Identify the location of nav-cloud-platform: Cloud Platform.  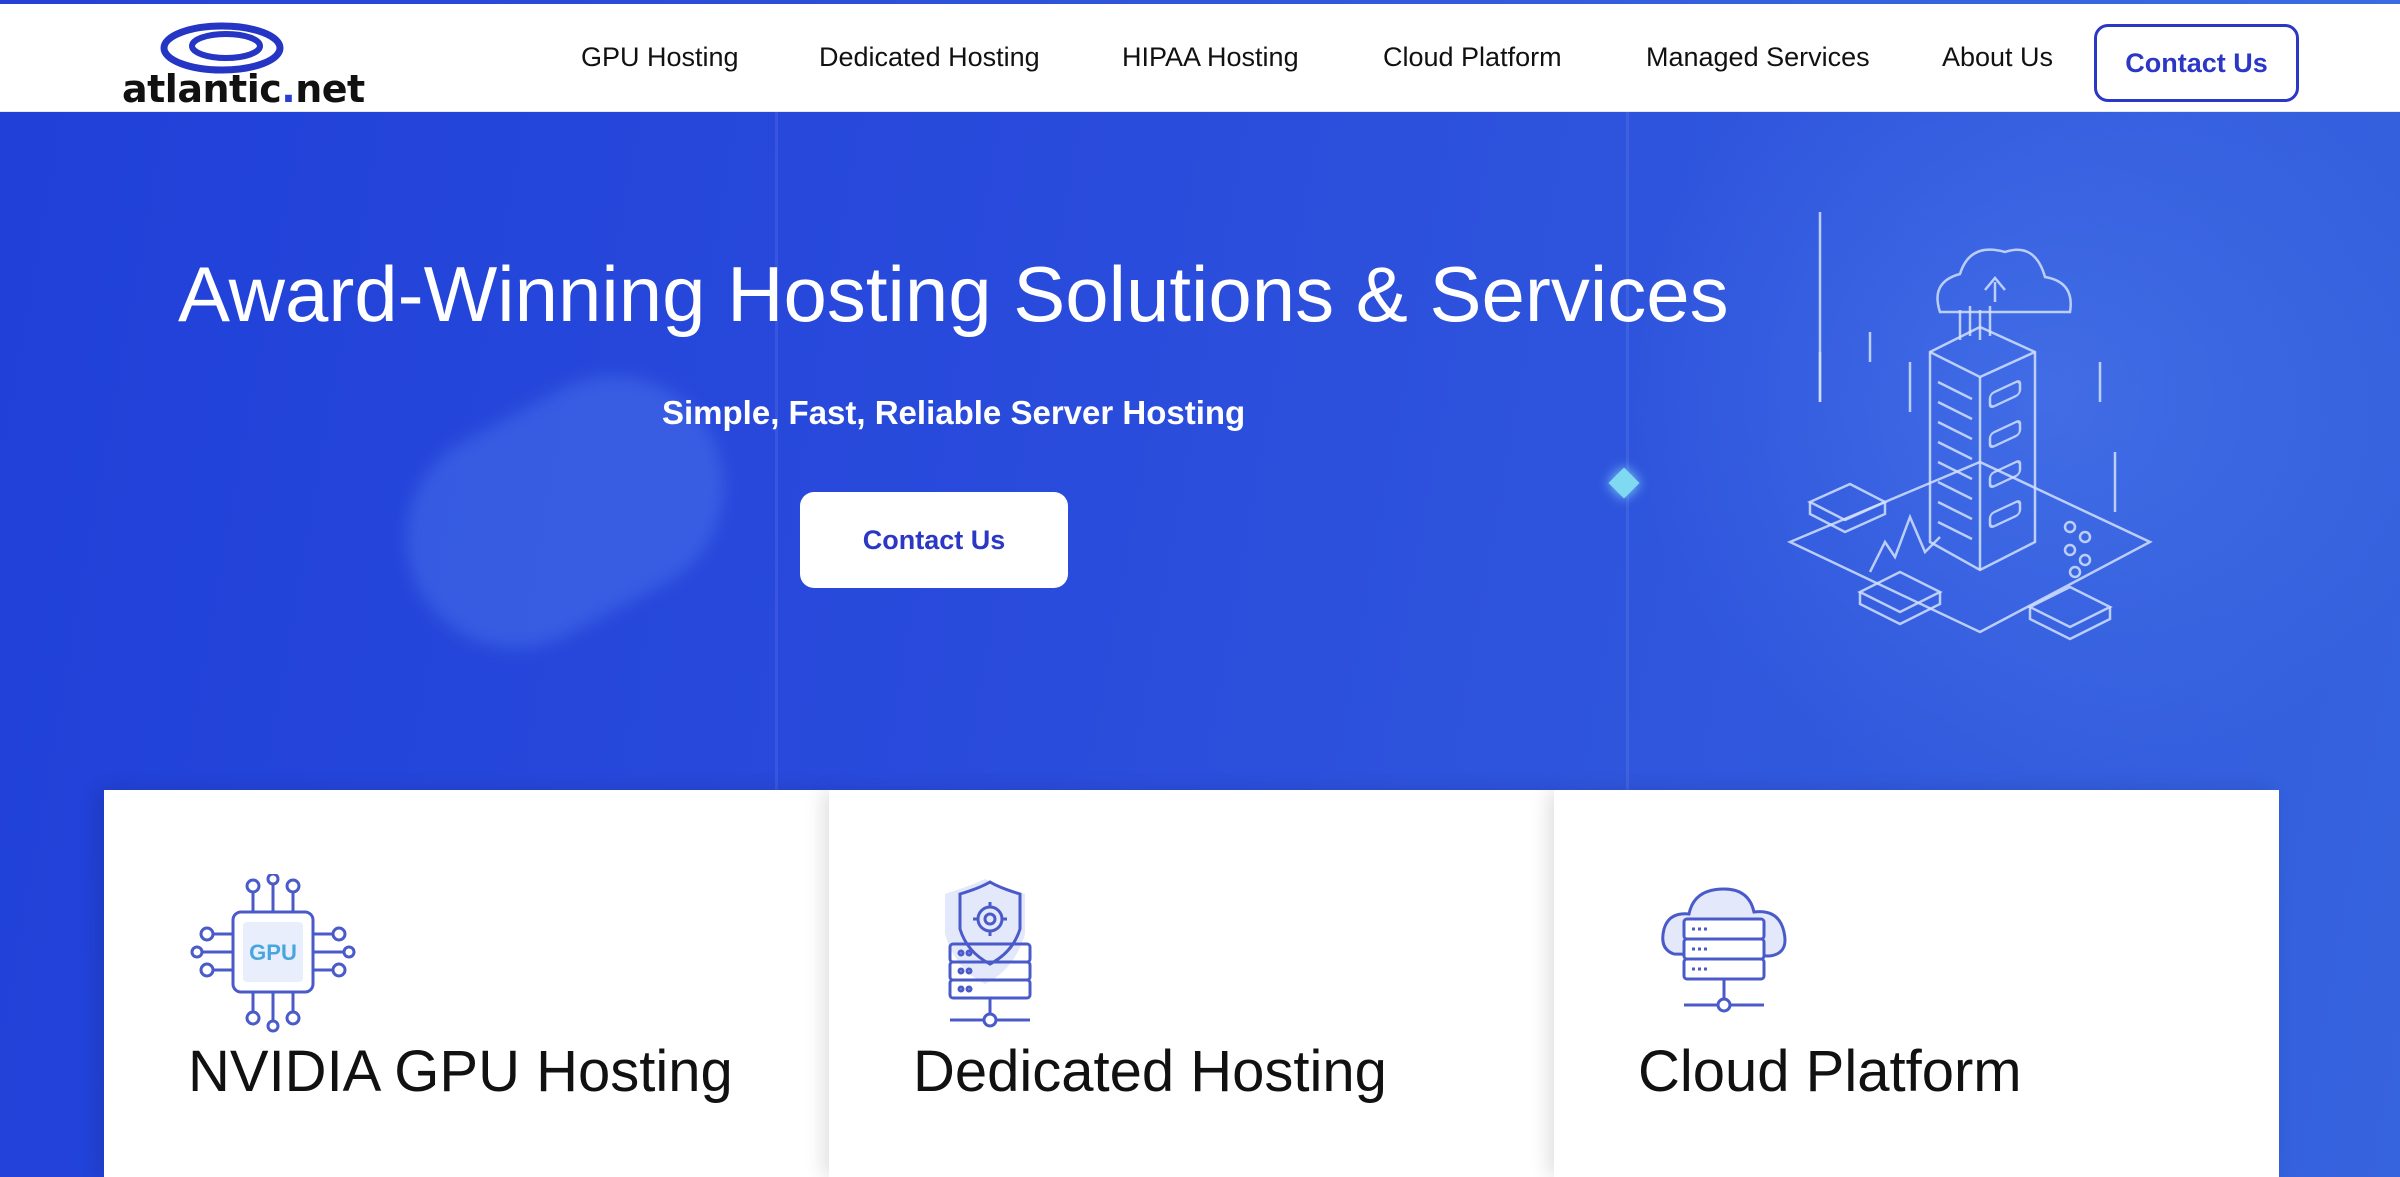
(1472, 57).